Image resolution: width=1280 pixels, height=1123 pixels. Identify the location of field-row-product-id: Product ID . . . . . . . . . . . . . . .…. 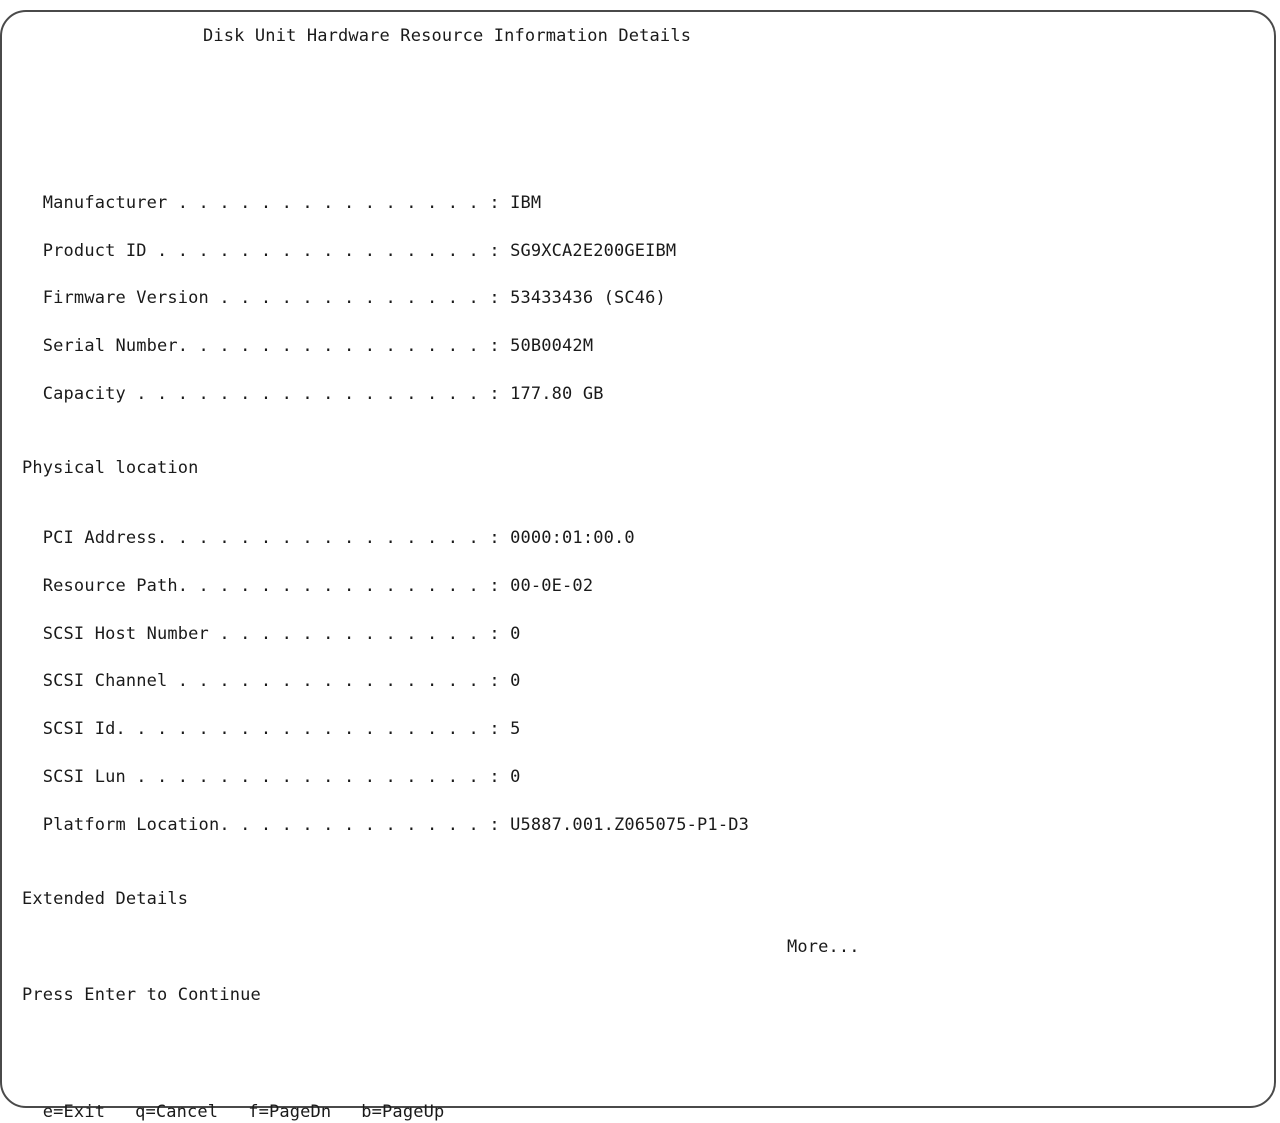
(349, 240).